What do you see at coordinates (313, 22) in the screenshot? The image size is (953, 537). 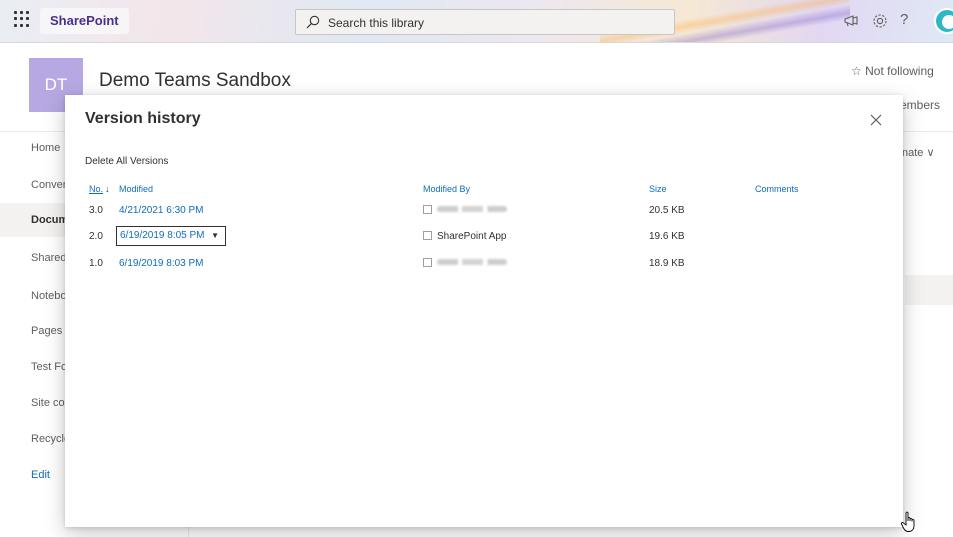 I see `search-icon` at bounding box center [313, 22].